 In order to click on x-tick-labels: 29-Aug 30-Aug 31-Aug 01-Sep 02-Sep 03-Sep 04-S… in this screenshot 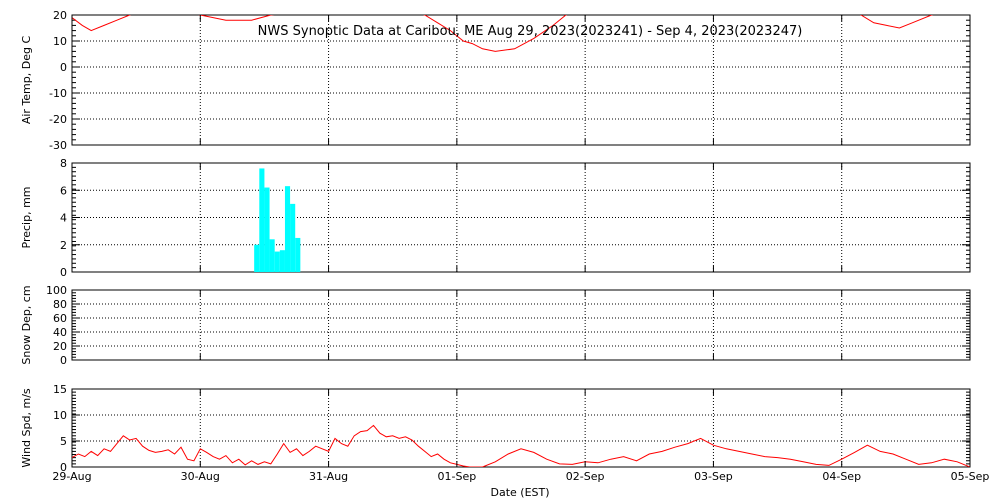, I will do `click(520, 476)`.